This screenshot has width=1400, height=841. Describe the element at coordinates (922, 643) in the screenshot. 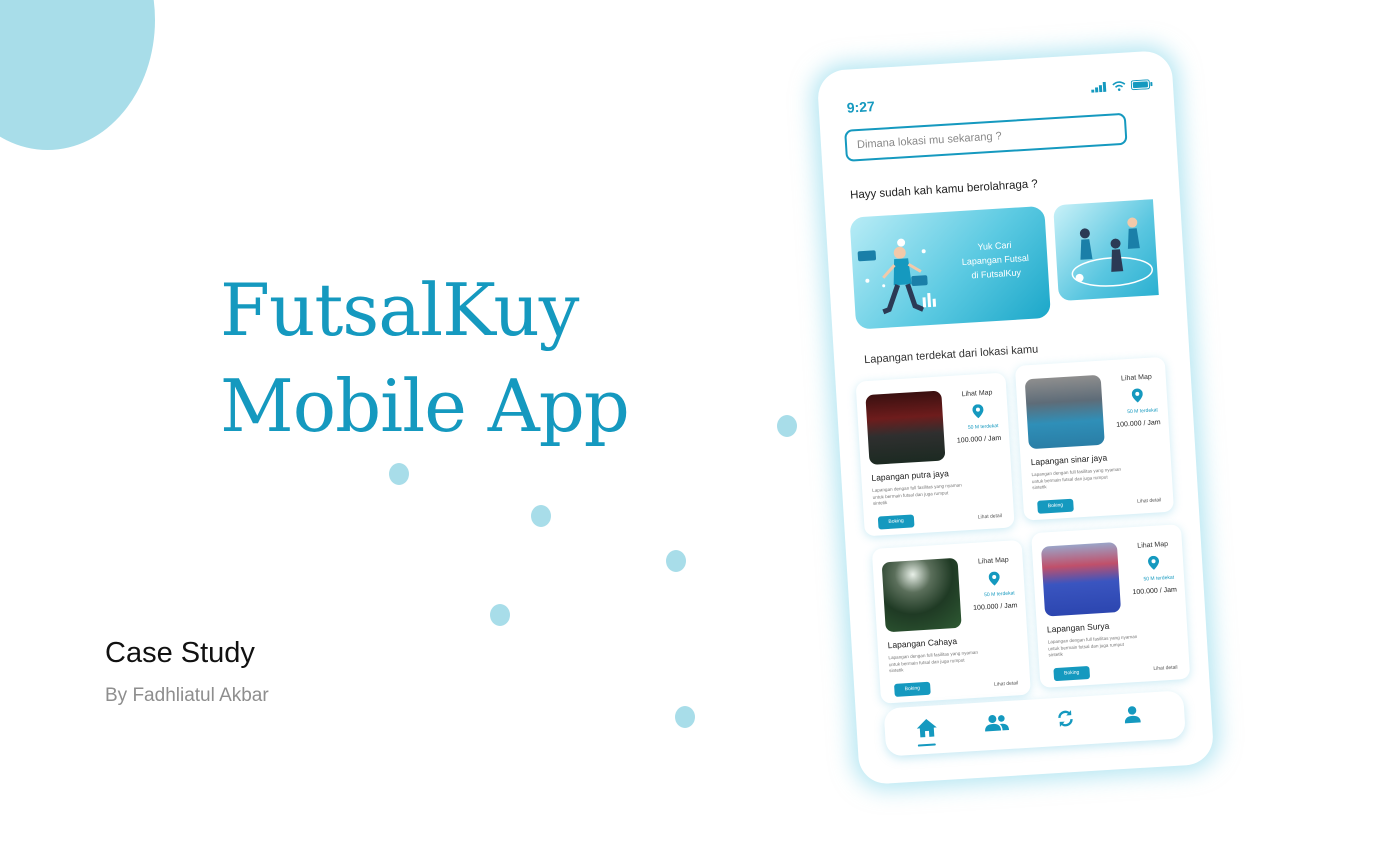

I see `court-name: Lapangan Cahaya` at that location.